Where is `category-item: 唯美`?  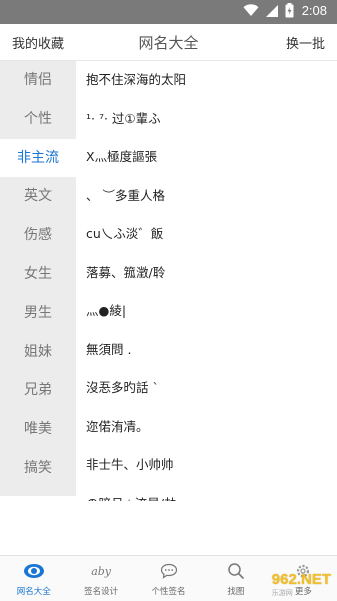 category-item: 唯美 is located at coordinates (38, 429).